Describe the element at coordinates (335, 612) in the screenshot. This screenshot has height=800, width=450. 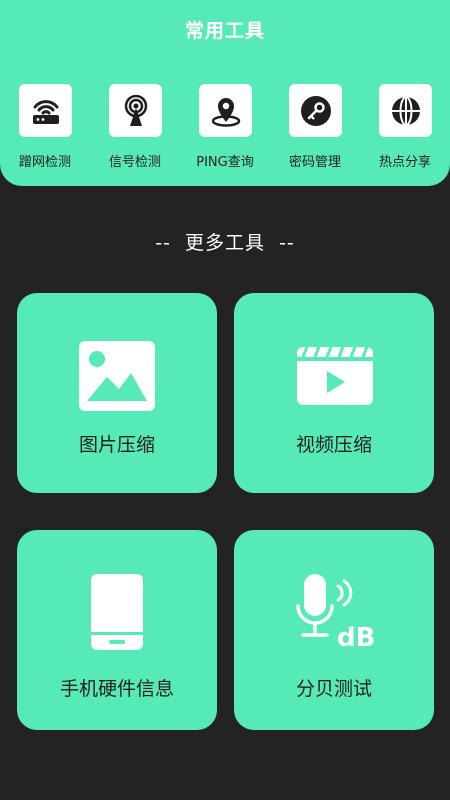
I see `microphone-db-icon: dB` at that location.